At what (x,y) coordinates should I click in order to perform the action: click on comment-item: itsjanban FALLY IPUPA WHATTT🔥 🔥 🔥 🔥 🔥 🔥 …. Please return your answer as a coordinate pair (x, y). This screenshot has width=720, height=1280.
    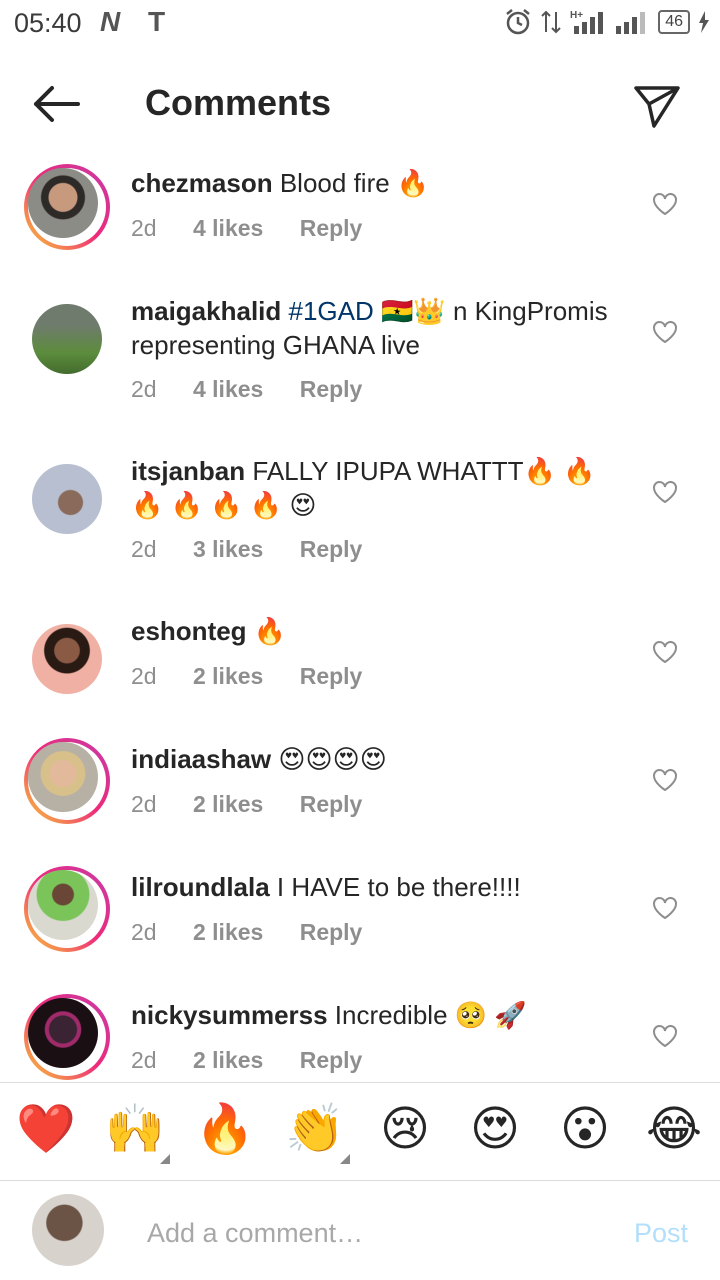
    Looking at the image, I should click on (360, 518).